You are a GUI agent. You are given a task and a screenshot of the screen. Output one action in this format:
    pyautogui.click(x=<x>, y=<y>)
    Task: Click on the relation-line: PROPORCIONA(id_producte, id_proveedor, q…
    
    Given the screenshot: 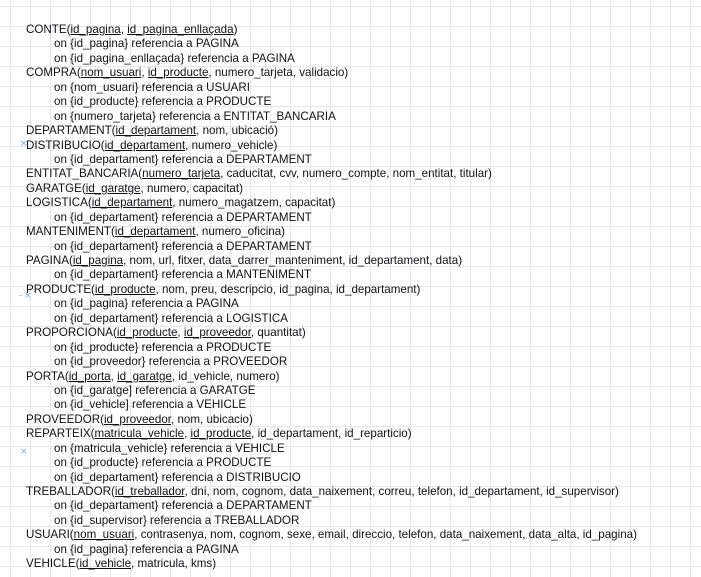 What is the action you would take?
    pyautogui.click(x=361, y=333)
    